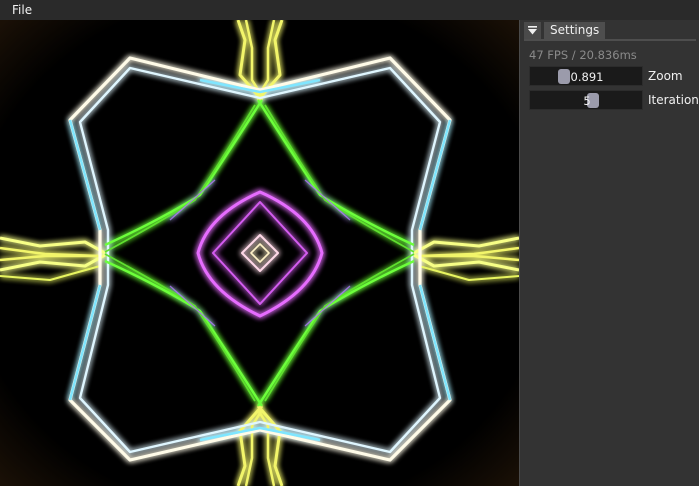  Describe the element at coordinates (665, 76) in the screenshot. I see `zoom-label: Zoom` at that location.